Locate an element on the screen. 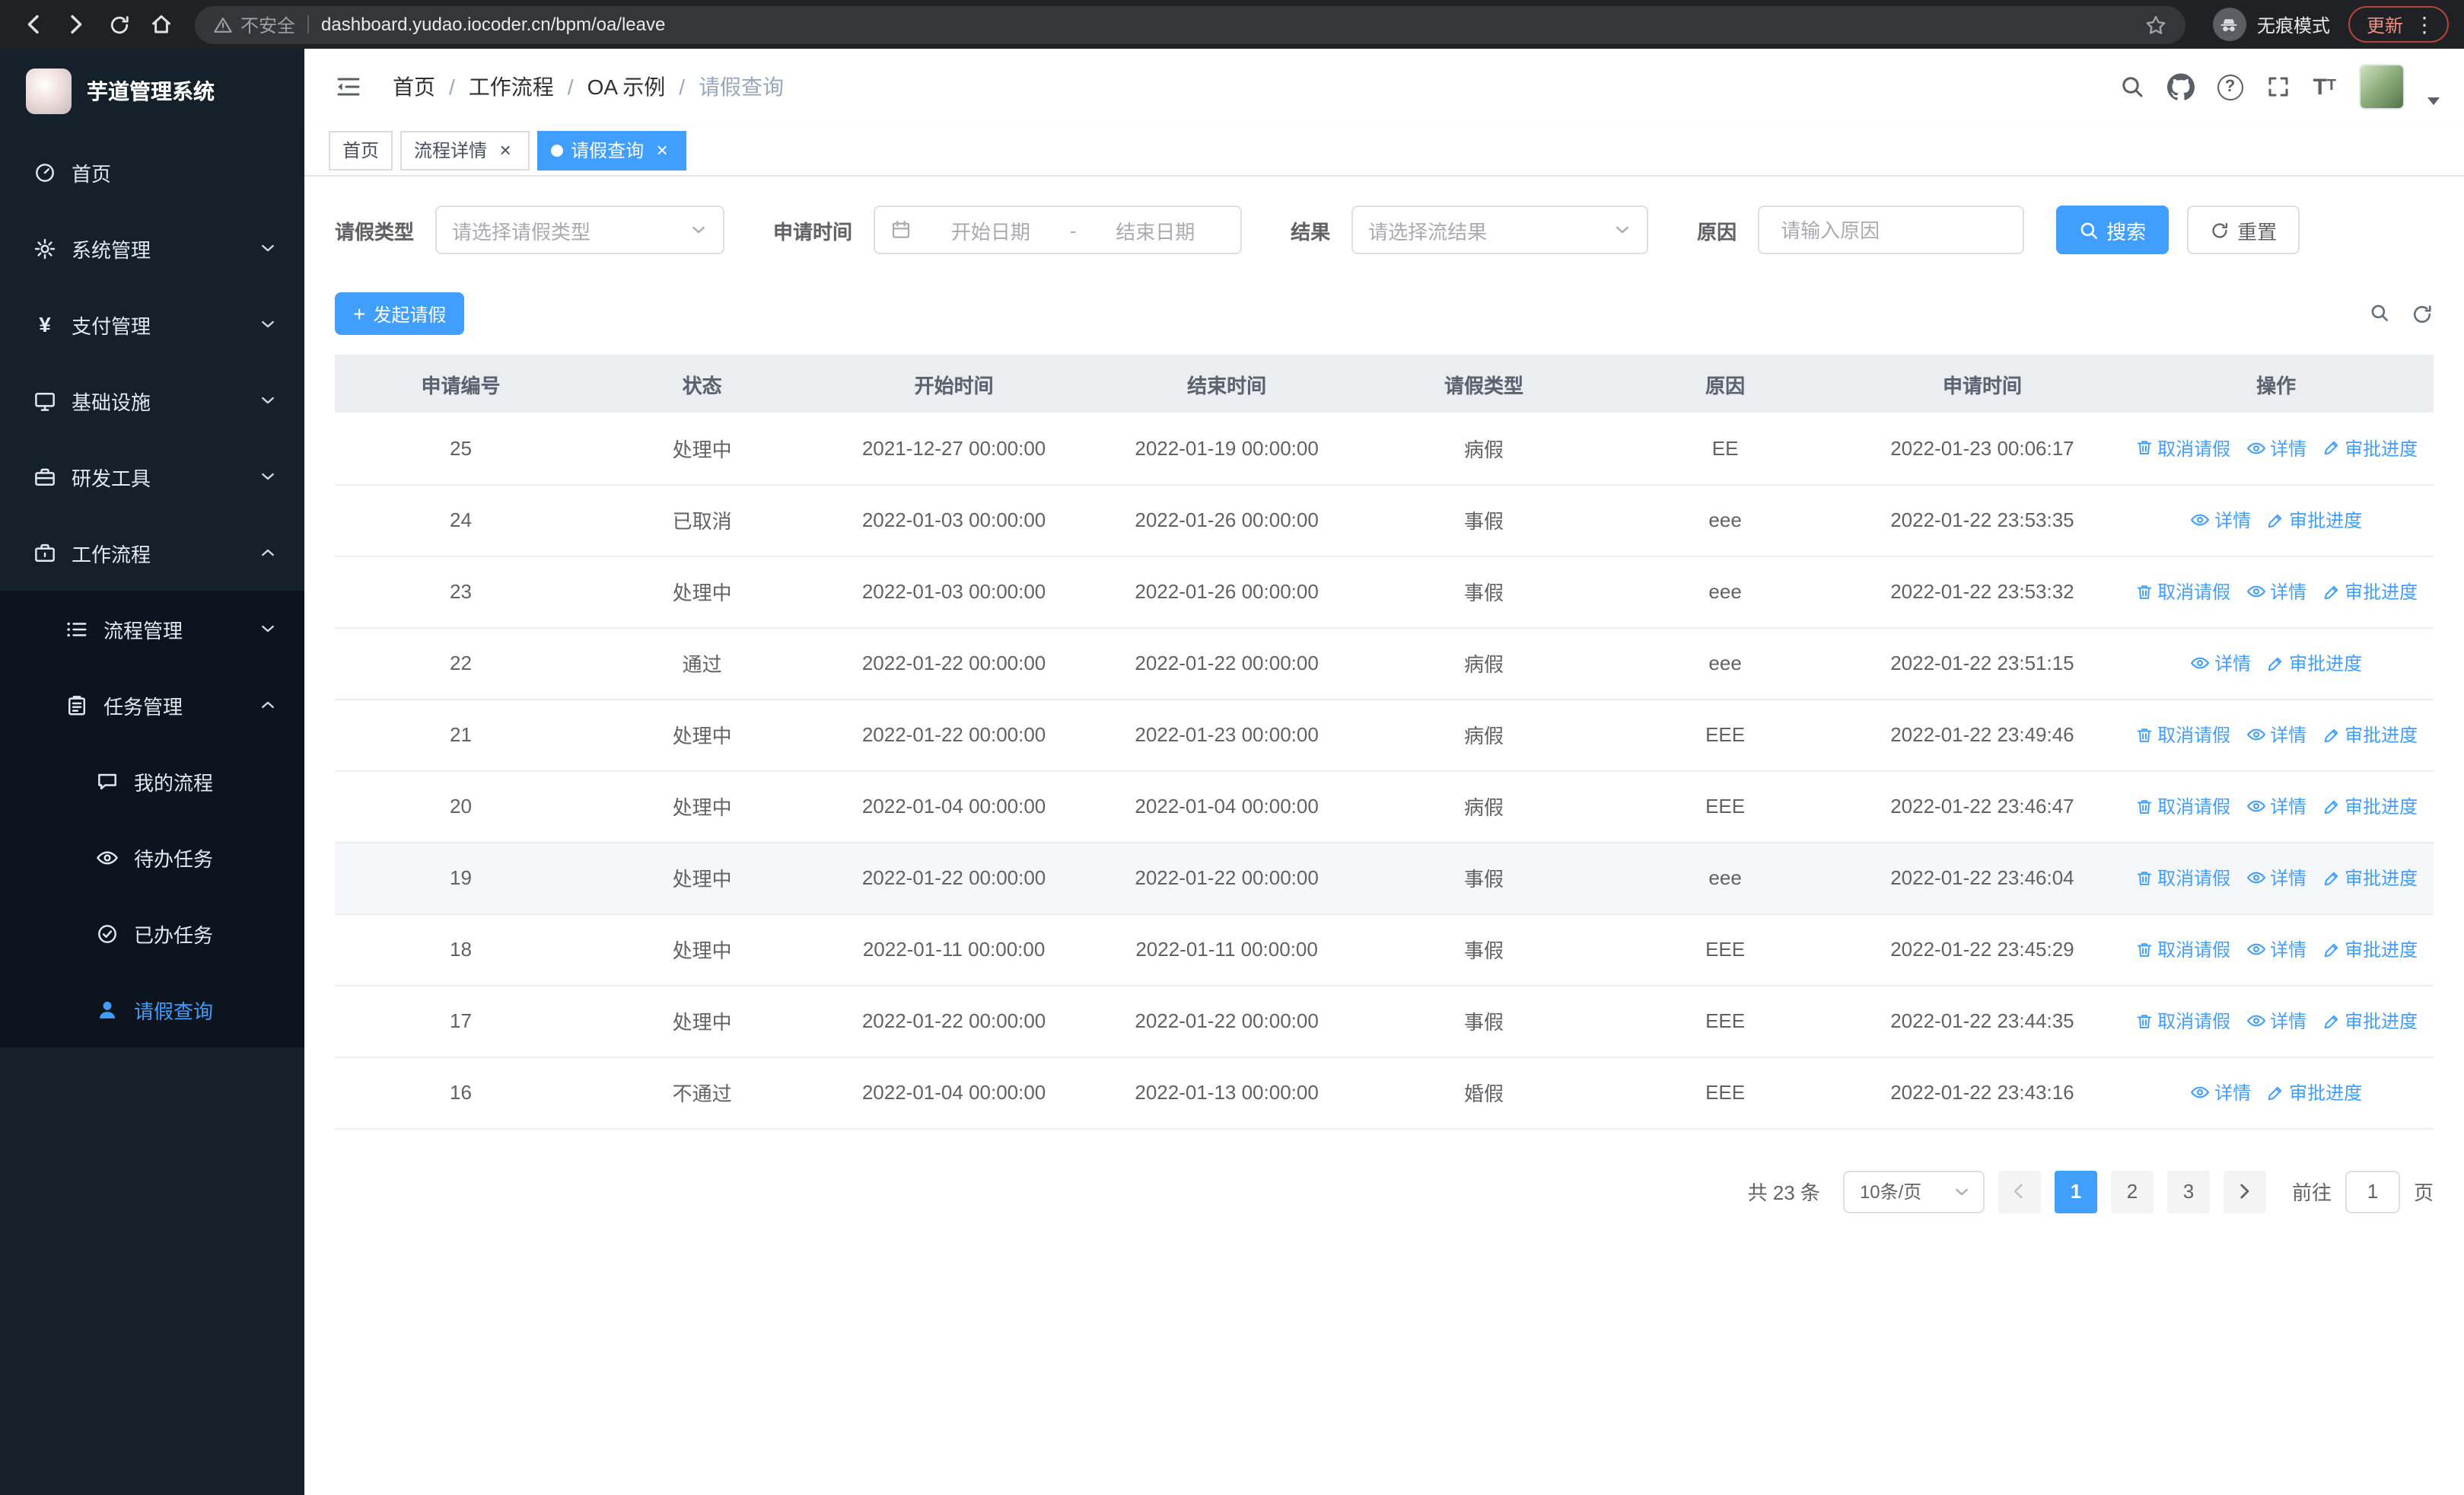  sidebar-item-payment-management: ¥ 支付管理 is located at coordinates (152, 324).